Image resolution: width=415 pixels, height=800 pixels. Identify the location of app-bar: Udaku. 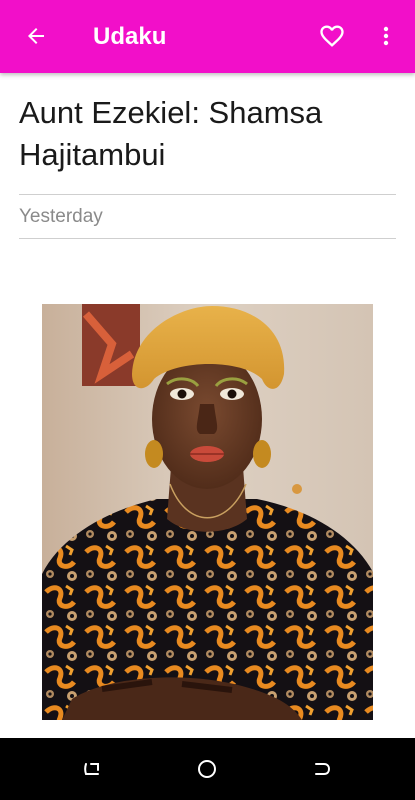
(207, 36).